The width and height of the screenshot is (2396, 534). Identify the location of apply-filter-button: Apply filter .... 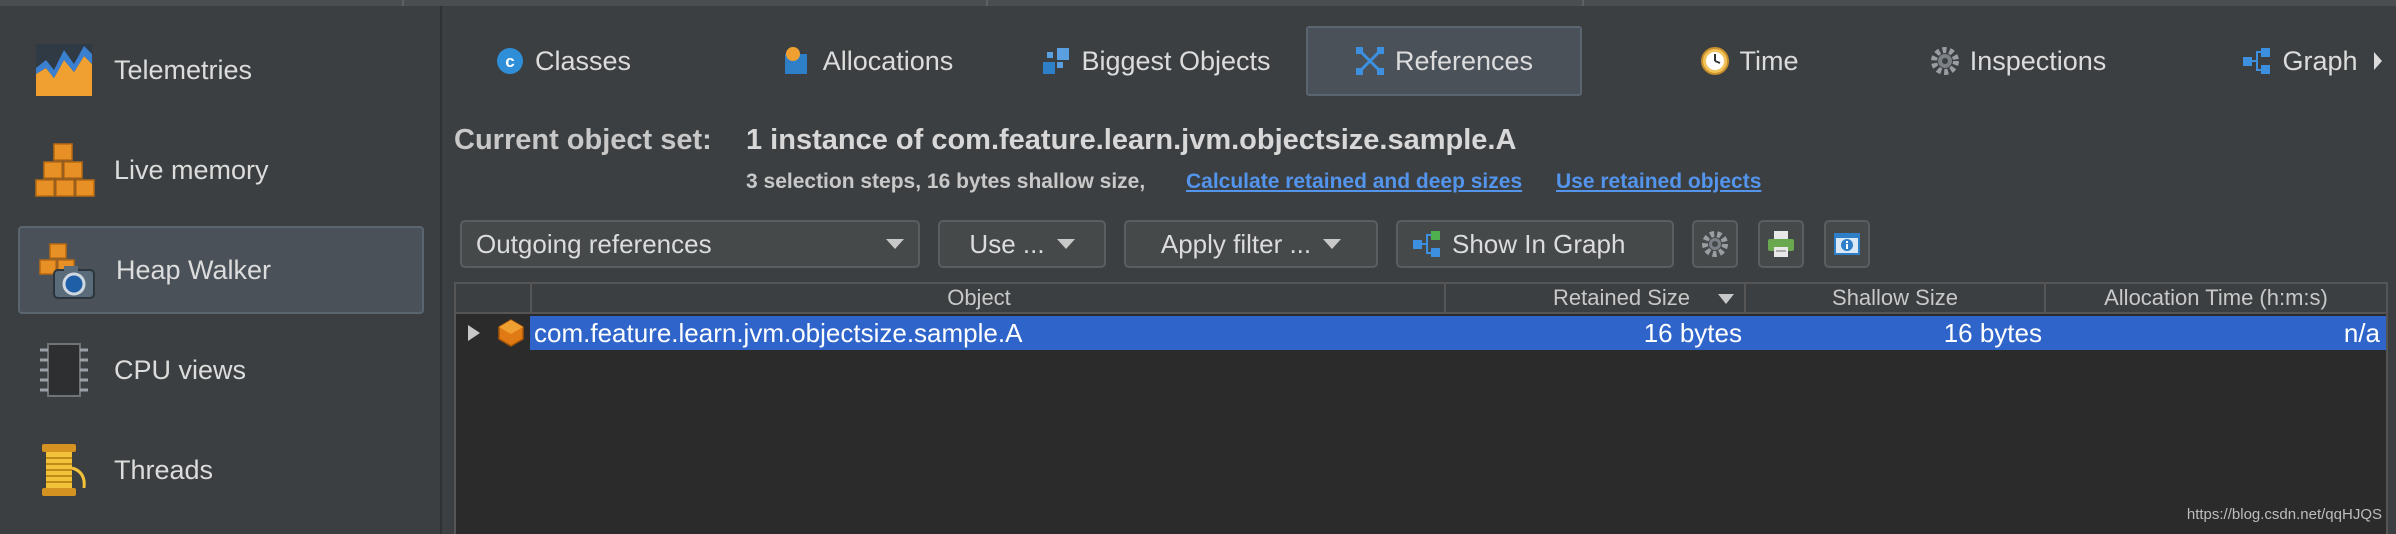
(1251, 244).